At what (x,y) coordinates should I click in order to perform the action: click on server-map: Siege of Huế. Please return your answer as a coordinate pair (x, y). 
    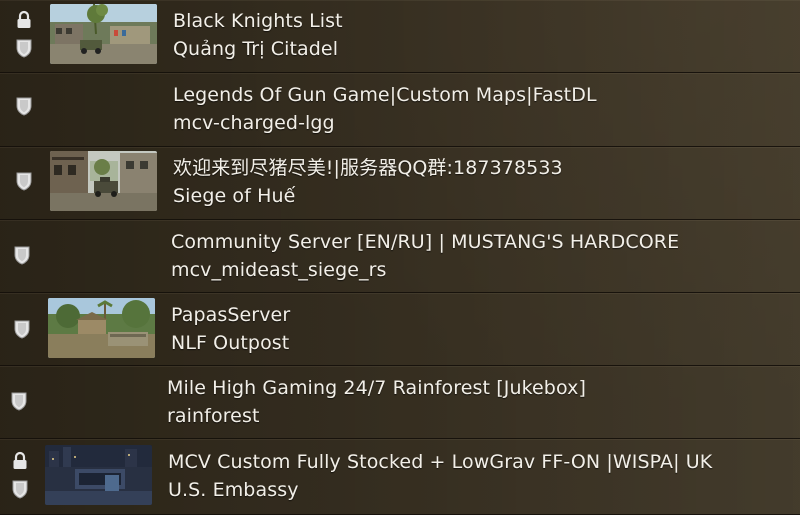
    Looking at the image, I should click on (234, 196).